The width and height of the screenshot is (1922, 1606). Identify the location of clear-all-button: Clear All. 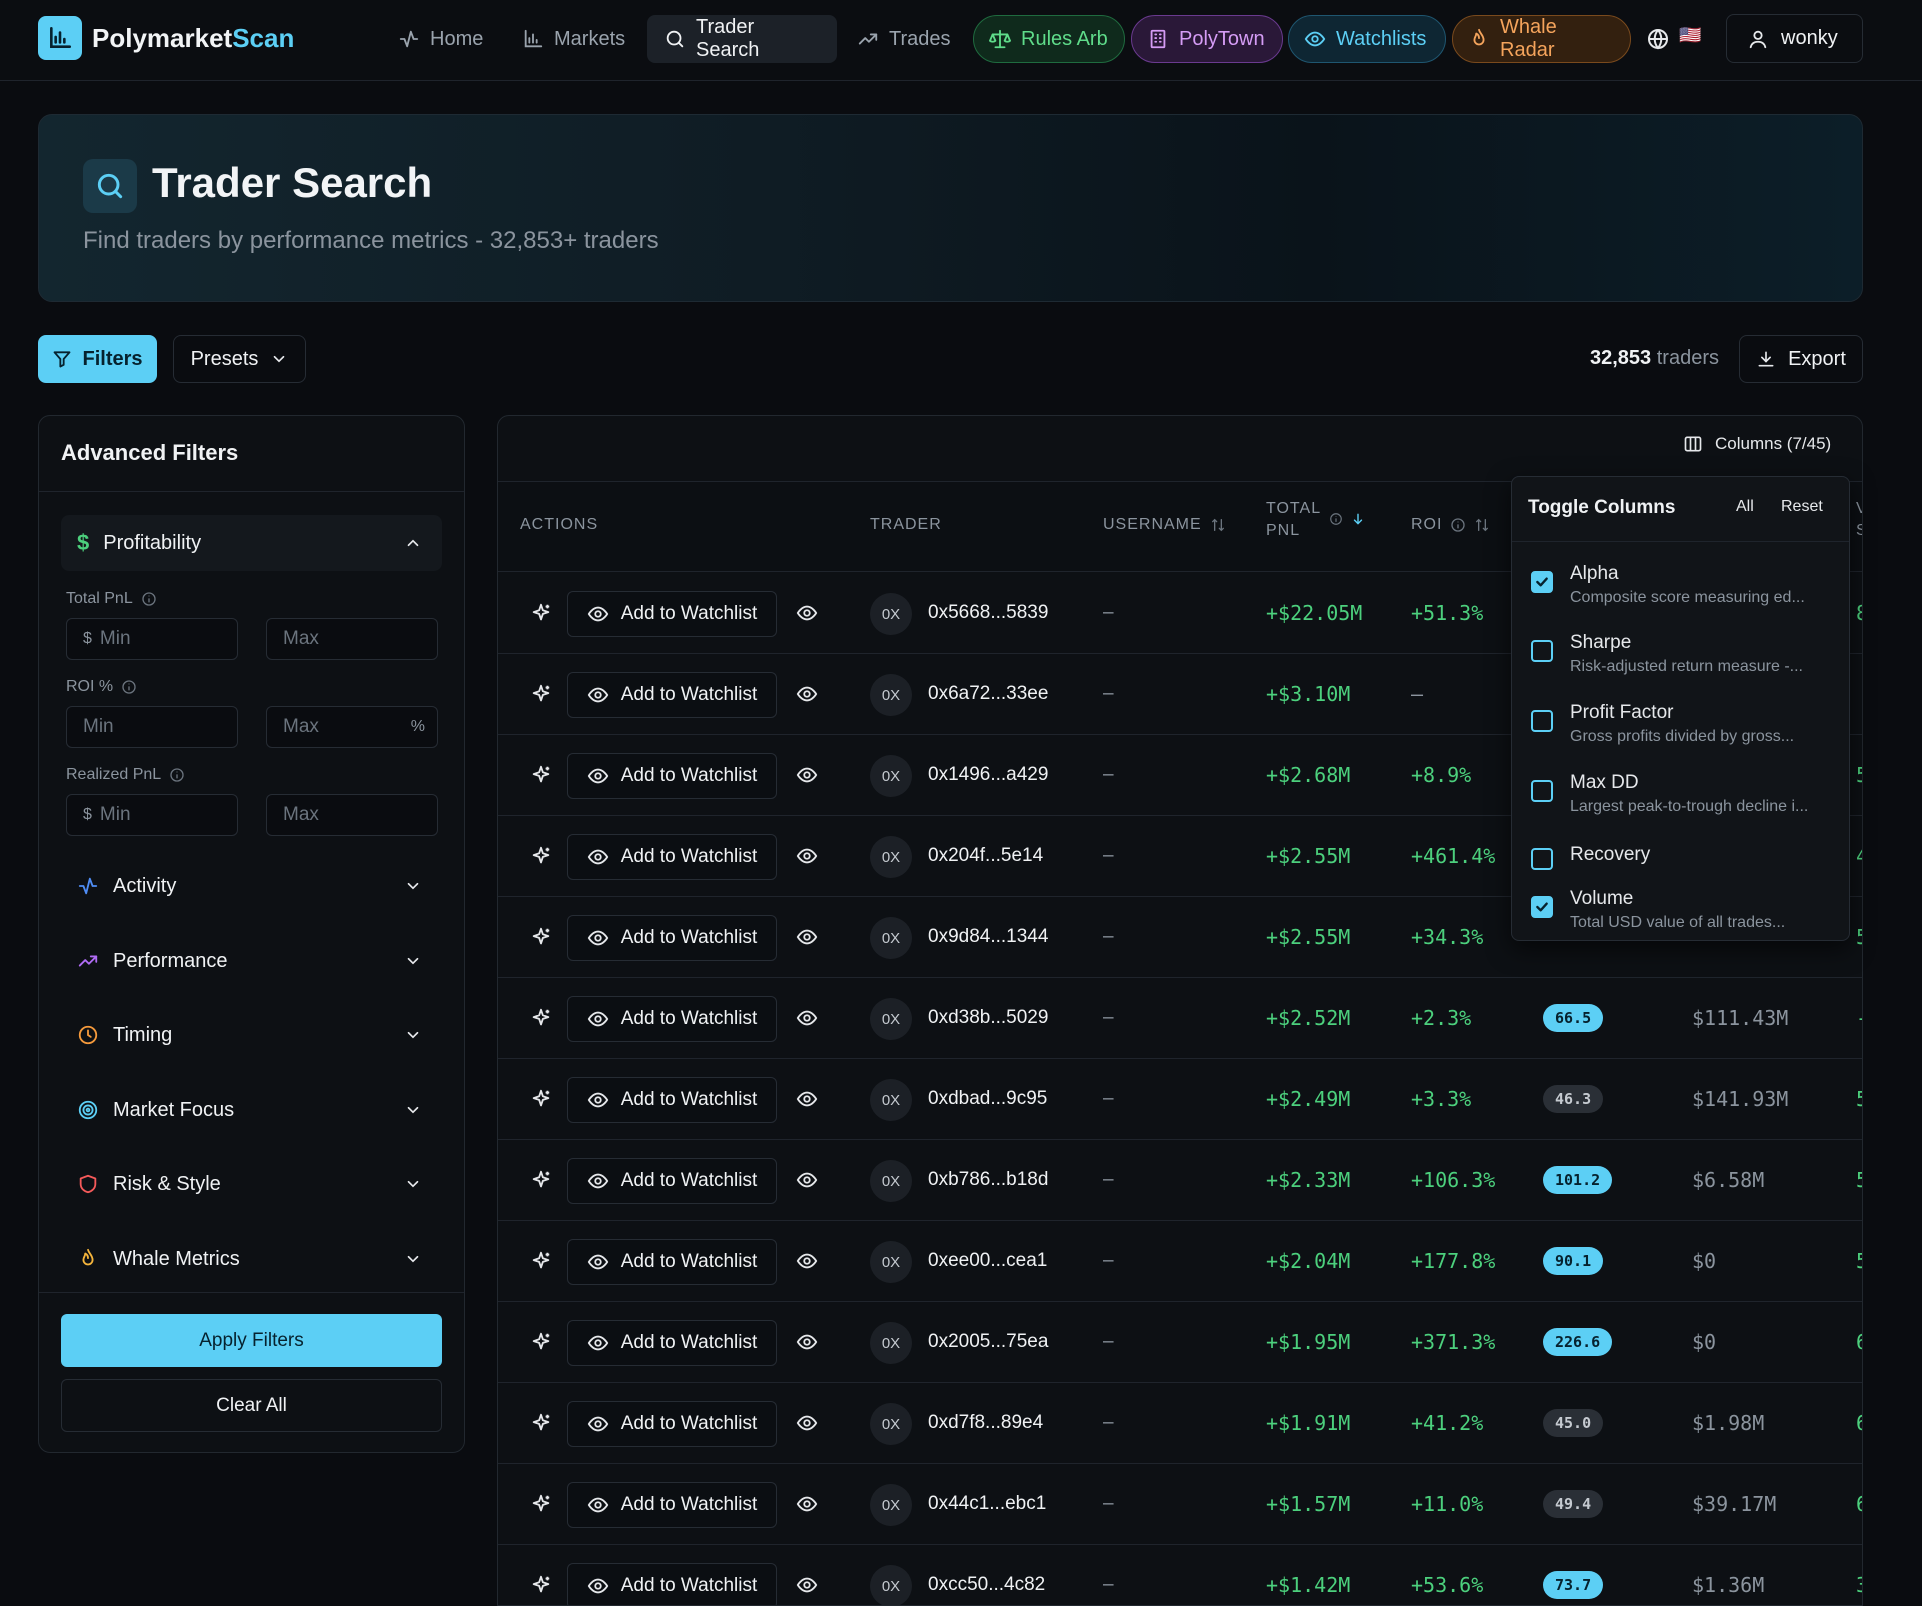
(251, 1405).